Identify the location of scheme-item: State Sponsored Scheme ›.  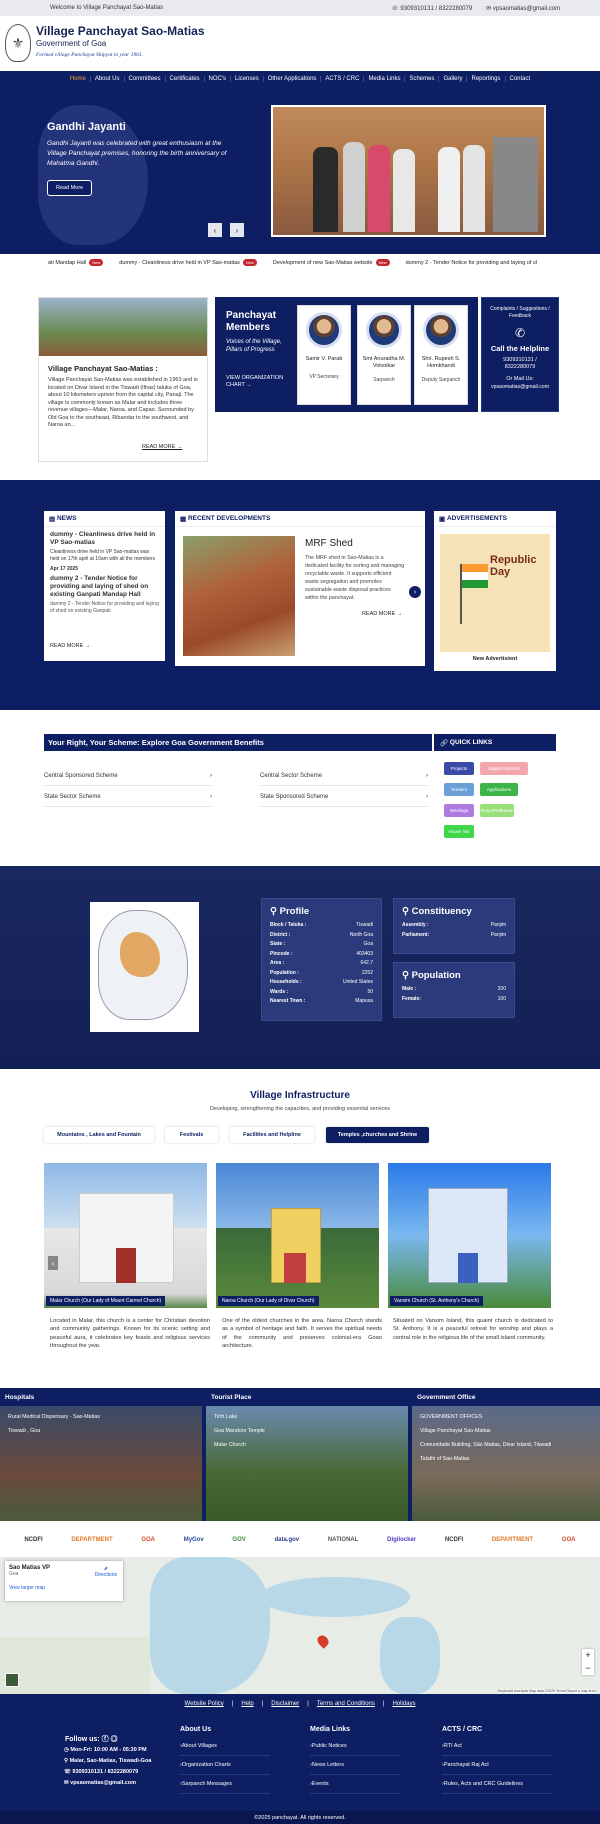
(344, 797).